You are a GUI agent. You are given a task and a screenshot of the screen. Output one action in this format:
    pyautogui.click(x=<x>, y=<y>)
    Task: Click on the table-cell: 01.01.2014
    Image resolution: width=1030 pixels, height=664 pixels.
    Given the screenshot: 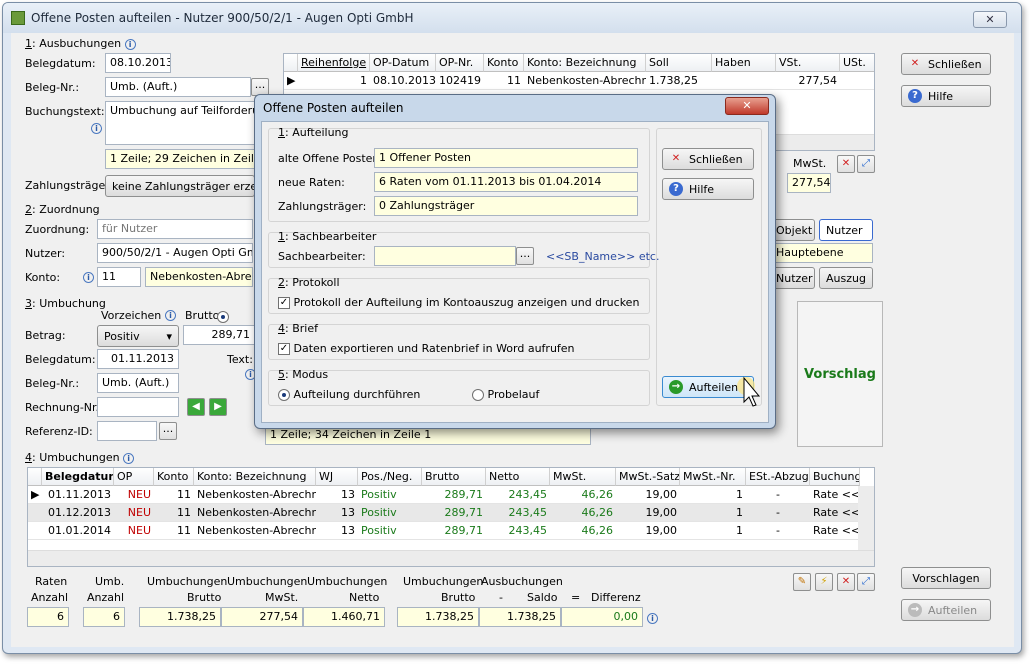 What is the action you would take?
    pyautogui.click(x=78, y=531)
    